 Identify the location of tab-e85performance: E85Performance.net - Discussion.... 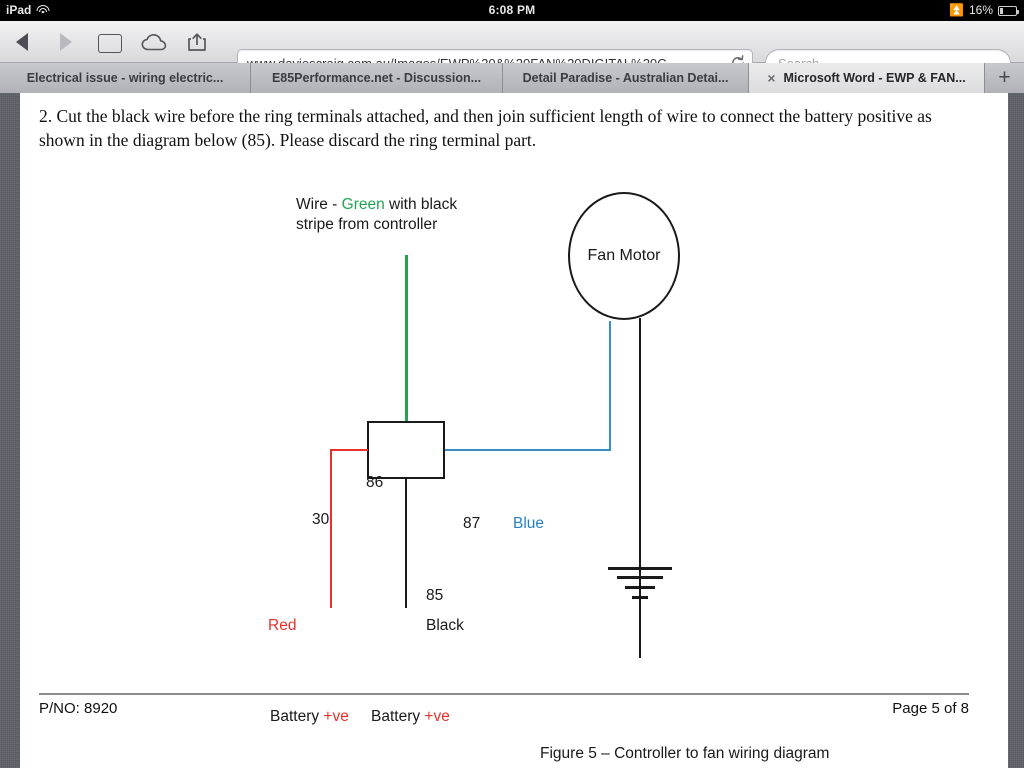
(377, 78).